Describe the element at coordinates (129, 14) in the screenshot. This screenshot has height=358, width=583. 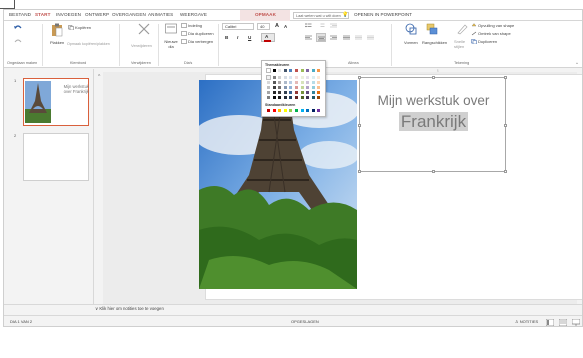
I see `tab-overgangen: OVERGANGEN` at that location.